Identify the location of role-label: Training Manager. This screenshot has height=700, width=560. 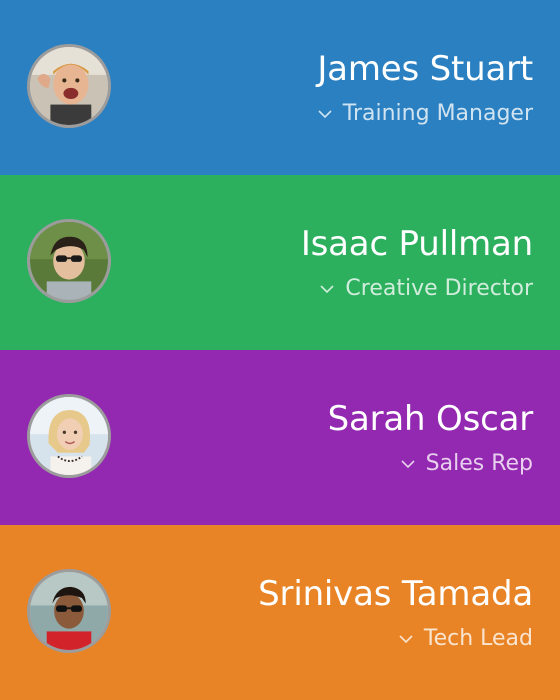
(437, 113).